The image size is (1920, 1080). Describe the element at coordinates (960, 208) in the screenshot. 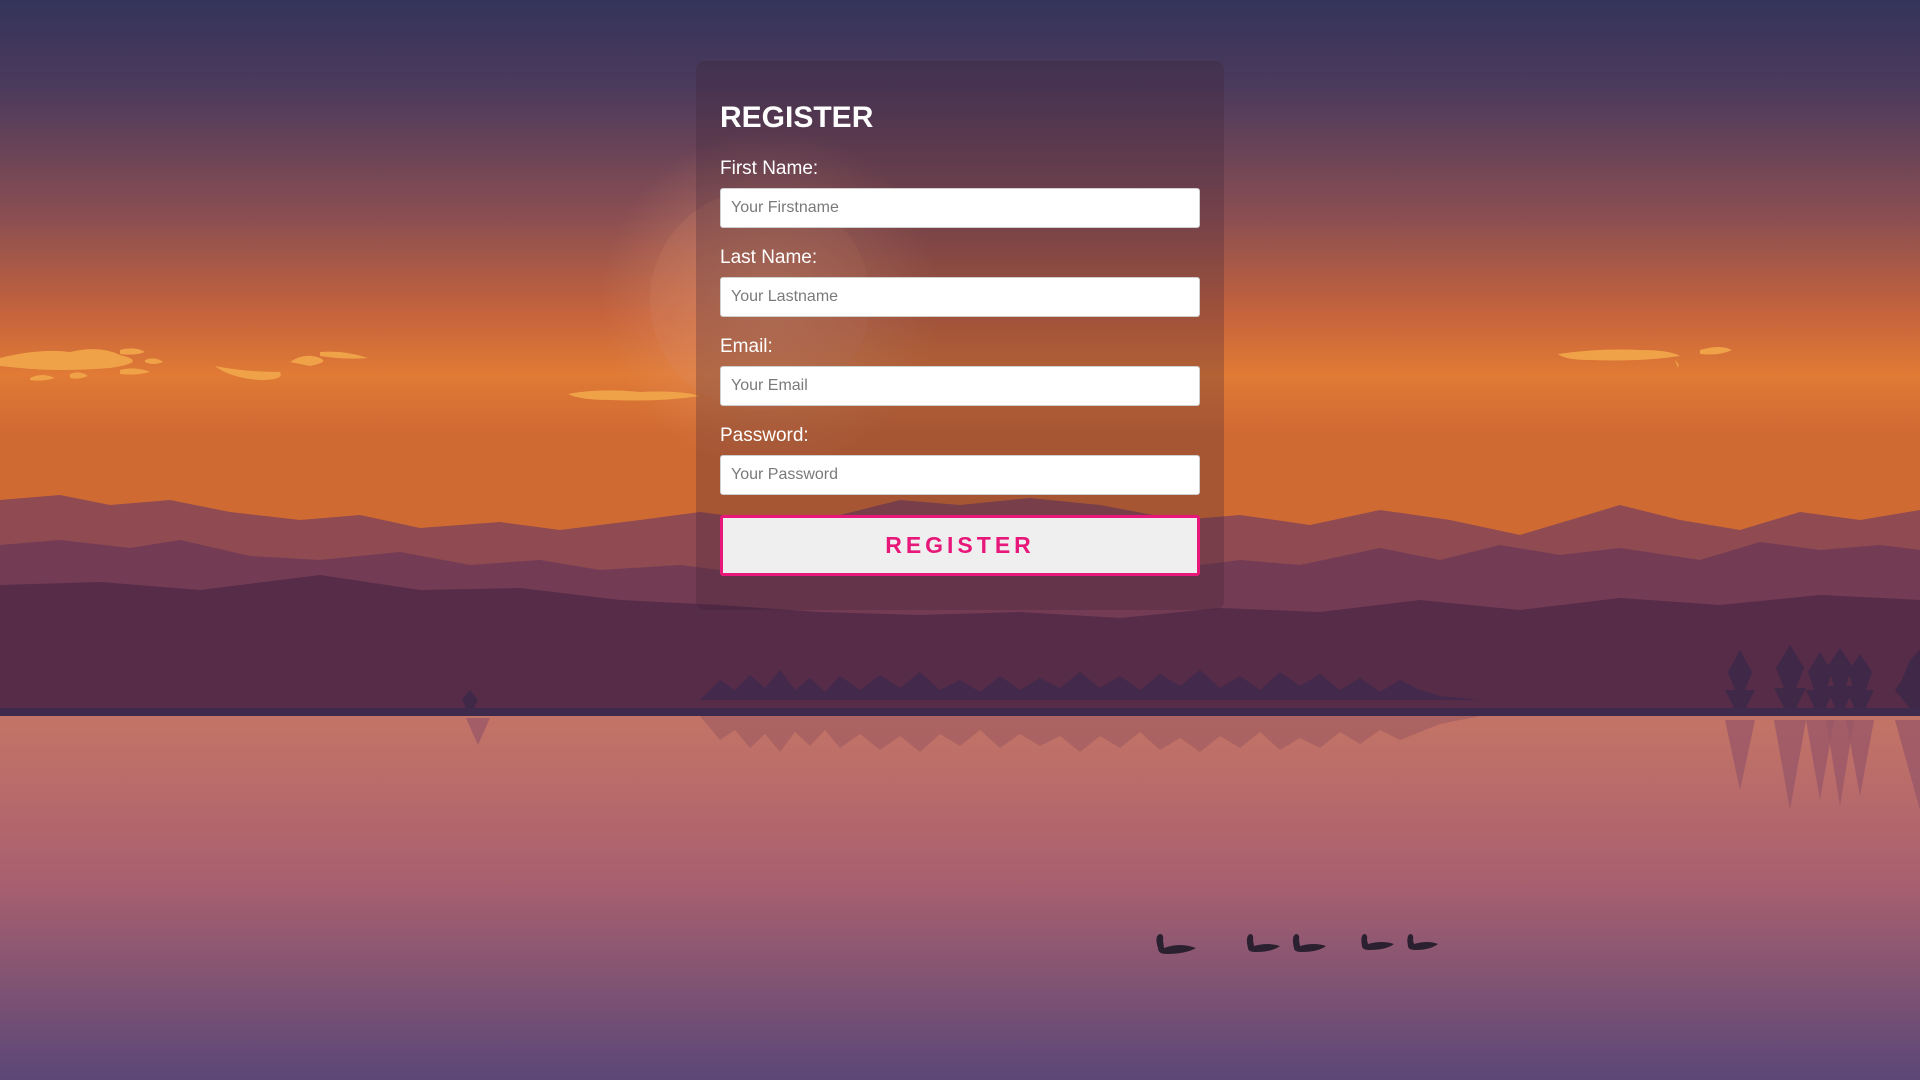

I see `first-name-input` at that location.